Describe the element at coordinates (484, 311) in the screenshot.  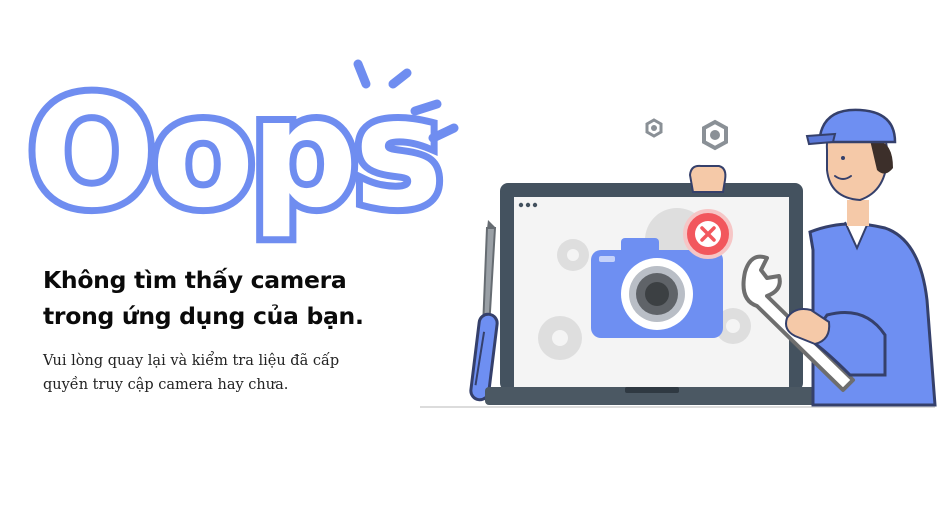
I see `screwdriver-icon` at that location.